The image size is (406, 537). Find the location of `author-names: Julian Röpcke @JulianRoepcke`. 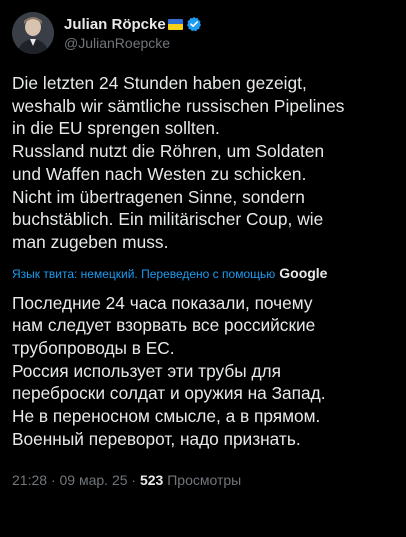

author-names: Julian Röpcke @JulianRoepcke is located at coordinates (133, 33).